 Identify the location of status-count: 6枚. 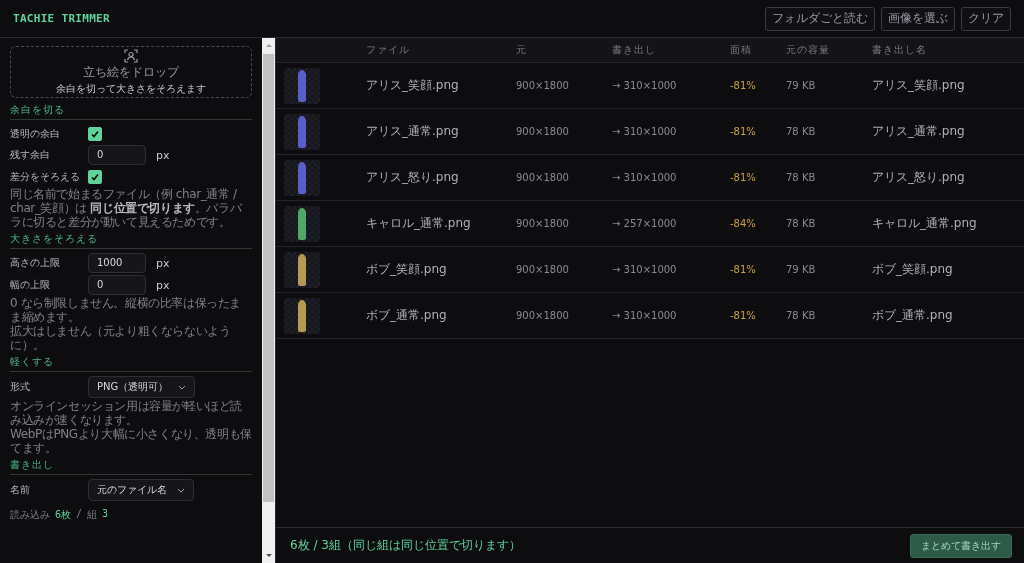
(63, 515).